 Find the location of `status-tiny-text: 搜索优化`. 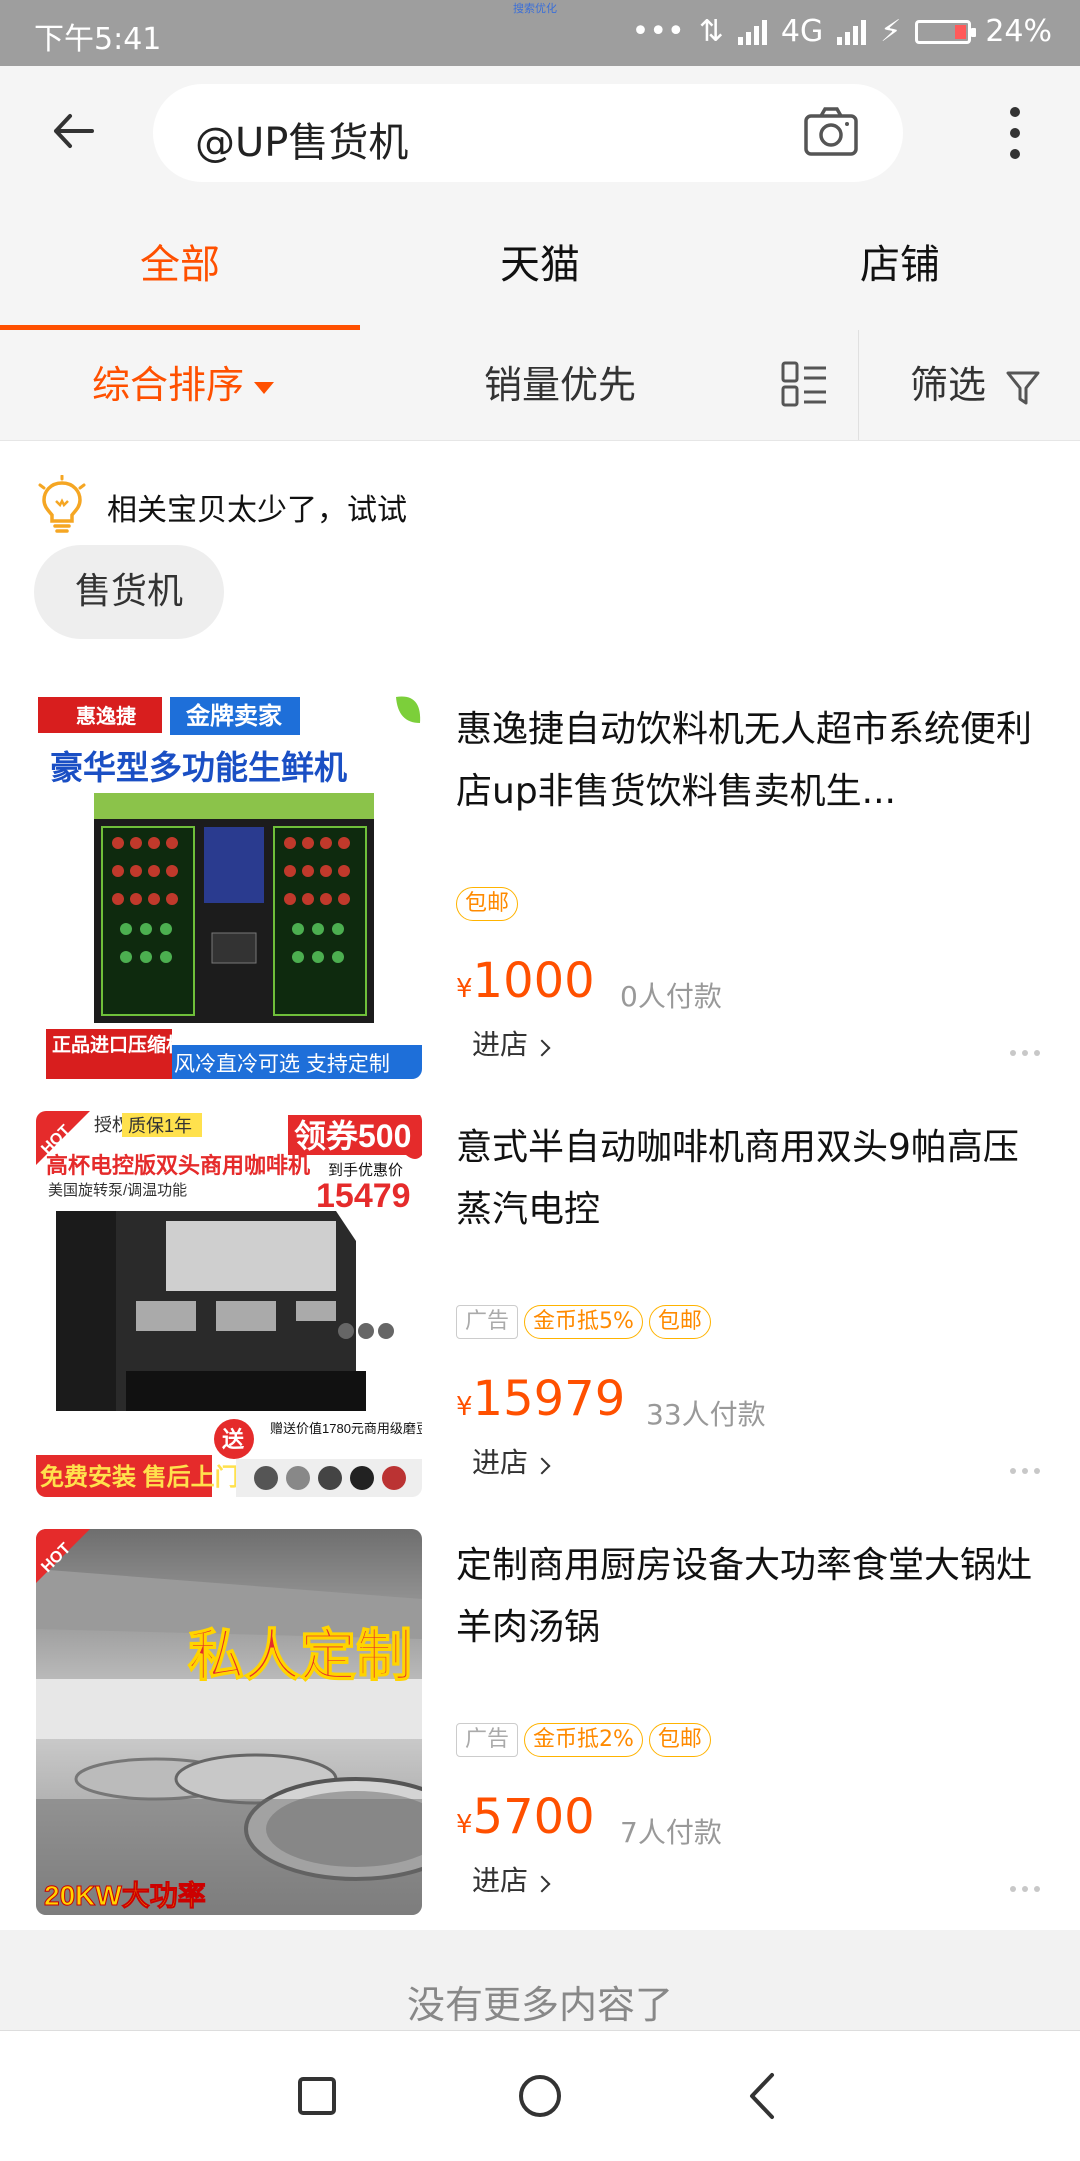

status-tiny-text: 搜索优化 is located at coordinates (535, 8).